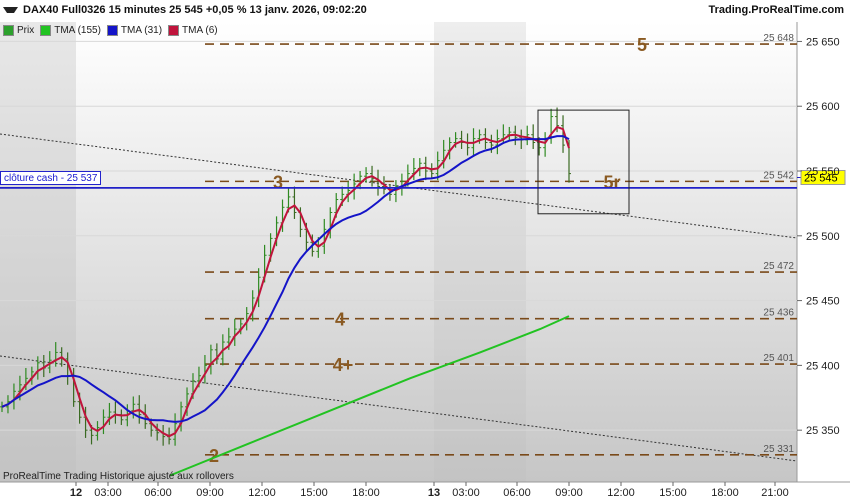  I want to click on brand-label: Trading.ProRealTime.com, so click(776, 10).